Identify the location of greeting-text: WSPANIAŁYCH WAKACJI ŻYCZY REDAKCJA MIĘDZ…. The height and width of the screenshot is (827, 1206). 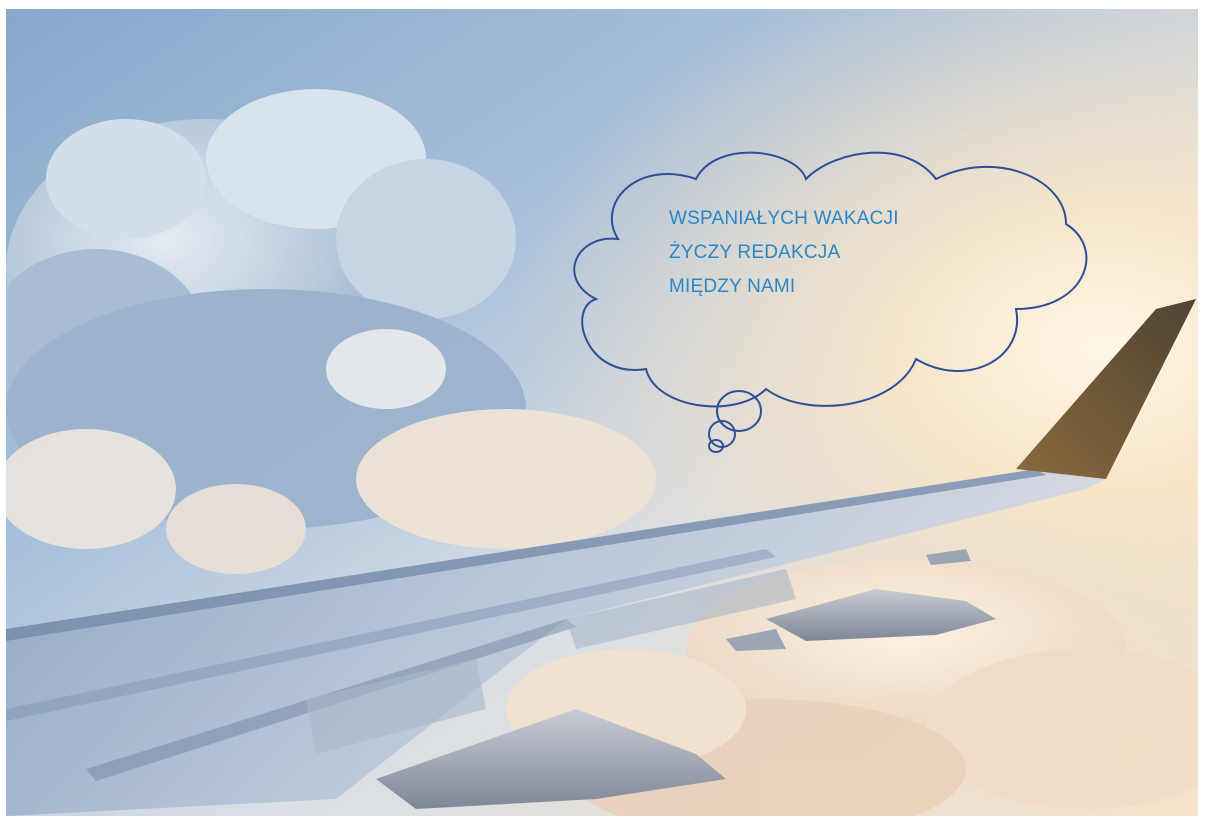
(834, 253).